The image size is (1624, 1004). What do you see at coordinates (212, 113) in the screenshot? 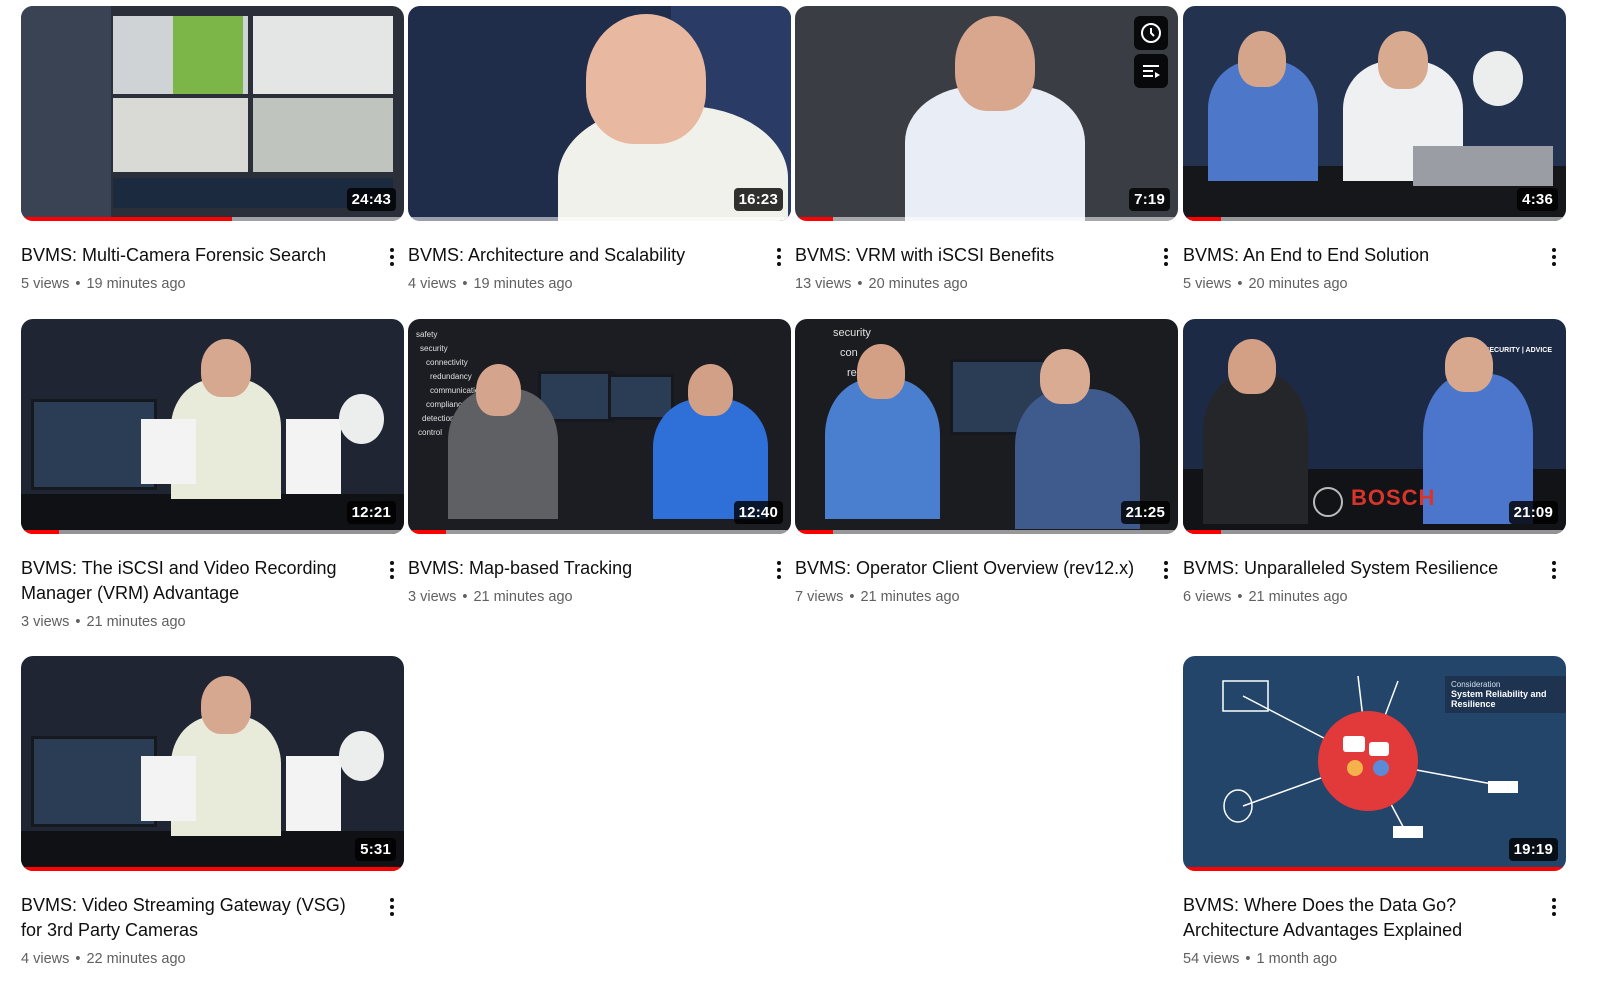
I see `video-thumbnail: 24:43` at bounding box center [212, 113].